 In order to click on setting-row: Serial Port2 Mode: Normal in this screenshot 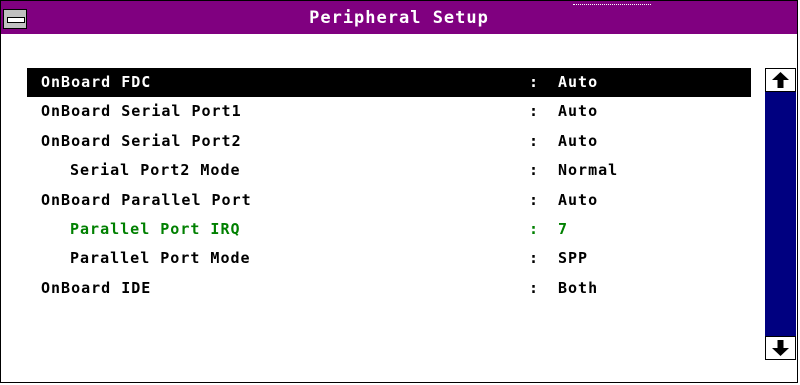, I will do `click(389, 170)`.